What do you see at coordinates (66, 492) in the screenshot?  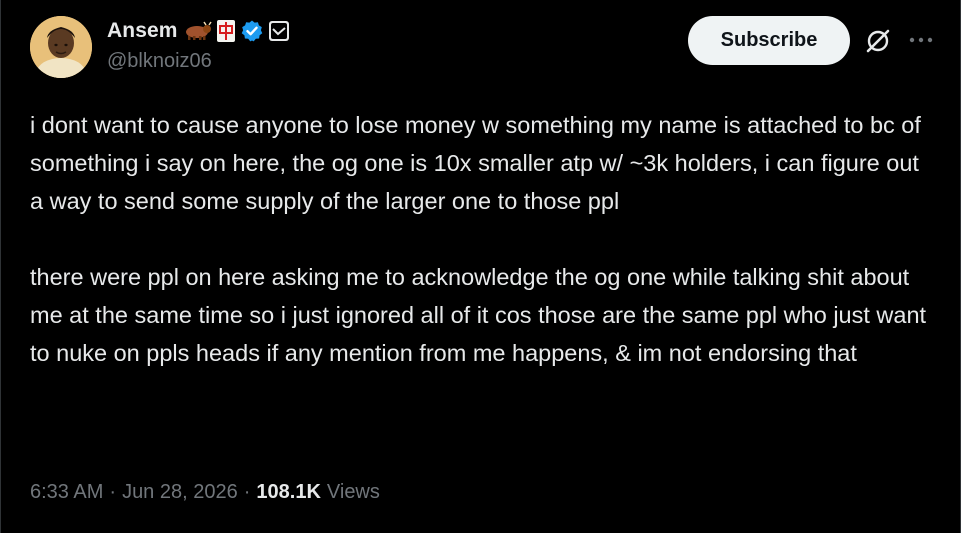 I see `tweet-time: 6:33 AM` at bounding box center [66, 492].